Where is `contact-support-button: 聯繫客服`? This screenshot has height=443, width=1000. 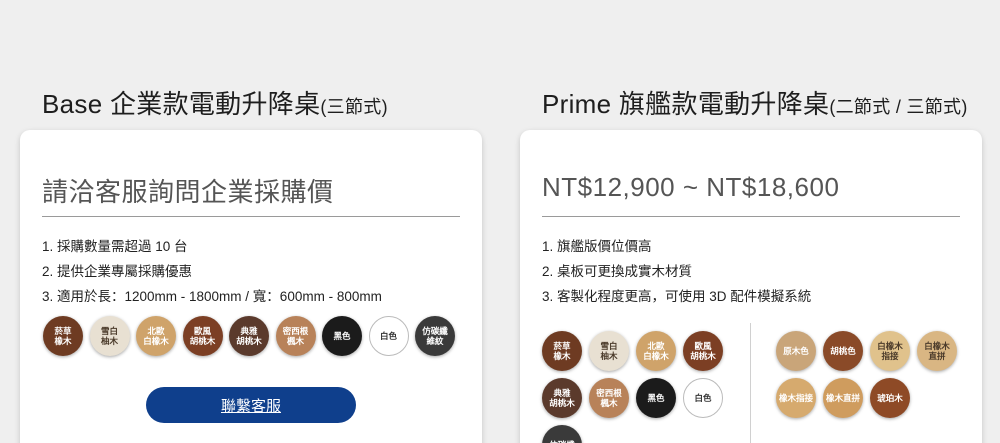
contact-support-button: 聯繫客服 is located at coordinates (251, 405).